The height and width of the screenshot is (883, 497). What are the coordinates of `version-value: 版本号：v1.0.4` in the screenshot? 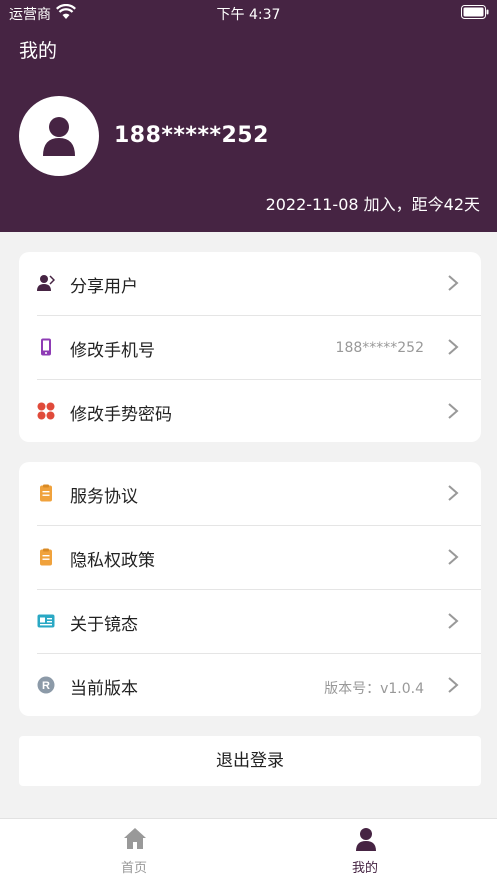 It's located at (374, 689).